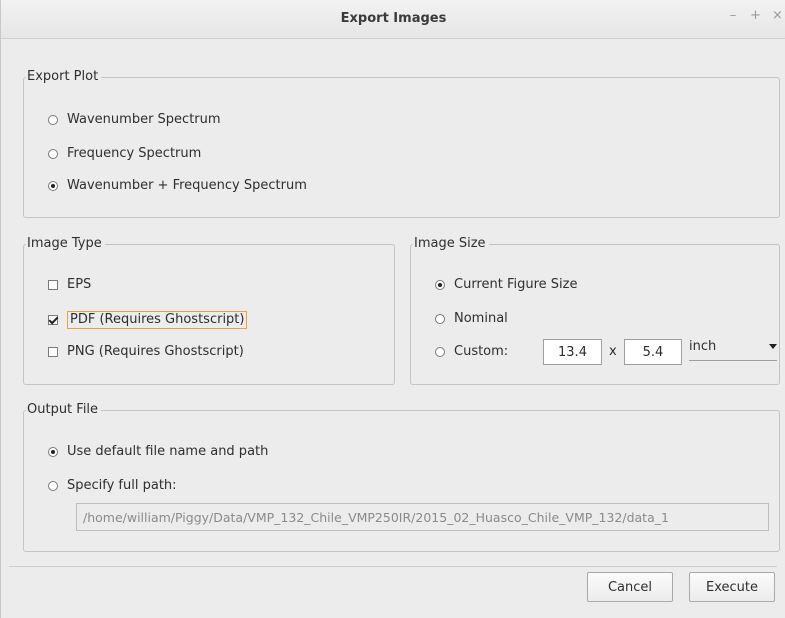 Image resolution: width=785 pixels, height=618 pixels. Describe the element at coordinates (187, 185) in the screenshot. I see `option-label: Wavenumber + Frequency Spectrum` at that location.